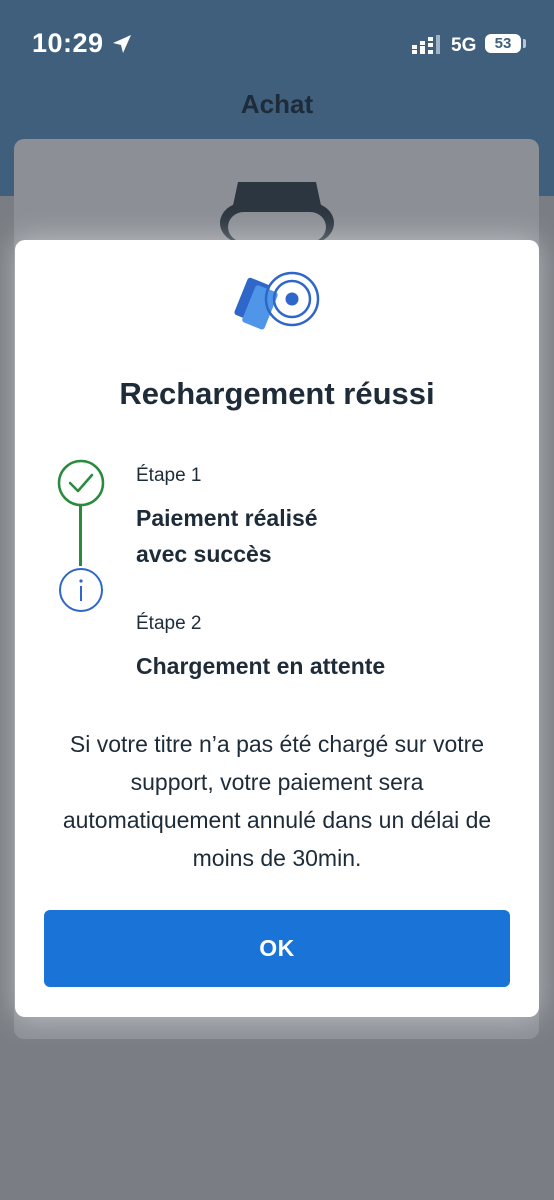 The image size is (554, 1200). What do you see at coordinates (261, 666) in the screenshot?
I see `step-2-text: Chargement en attente` at bounding box center [261, 666].